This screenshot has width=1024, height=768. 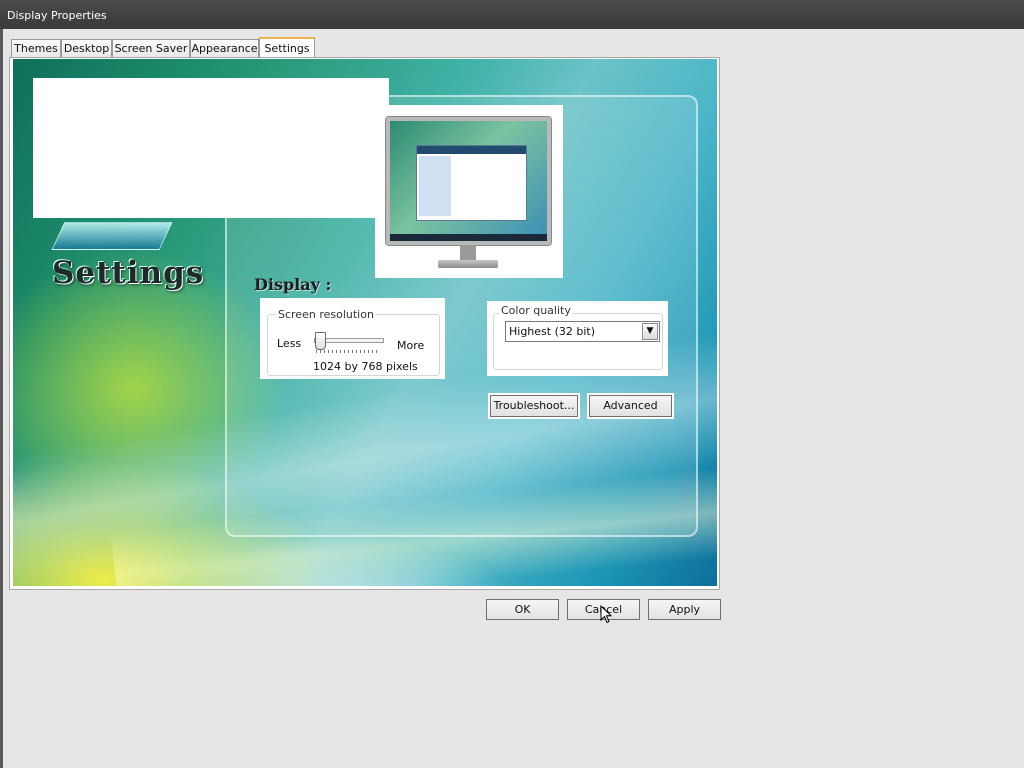 What do you see at coordinates (468, 264) in the screenshot?
I see `monitor-base` at bounding box center [468, 264].